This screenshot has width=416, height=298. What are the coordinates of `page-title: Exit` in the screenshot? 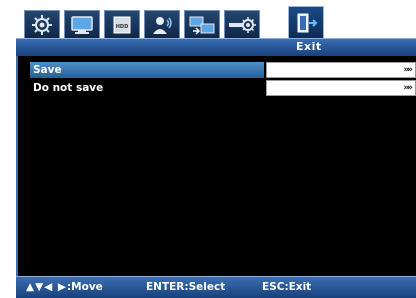 It's located at (309, 46).